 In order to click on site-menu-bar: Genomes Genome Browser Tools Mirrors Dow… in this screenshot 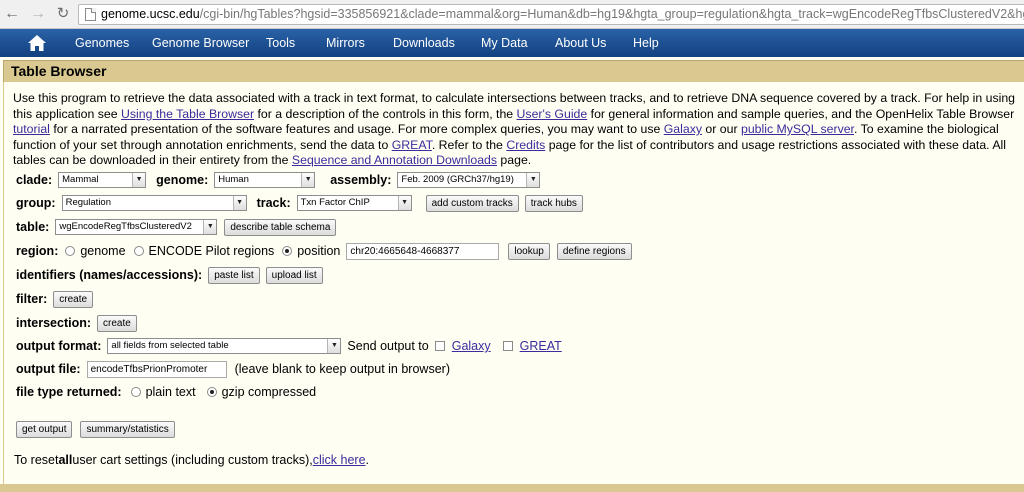, I will do `click(512, 43)`.